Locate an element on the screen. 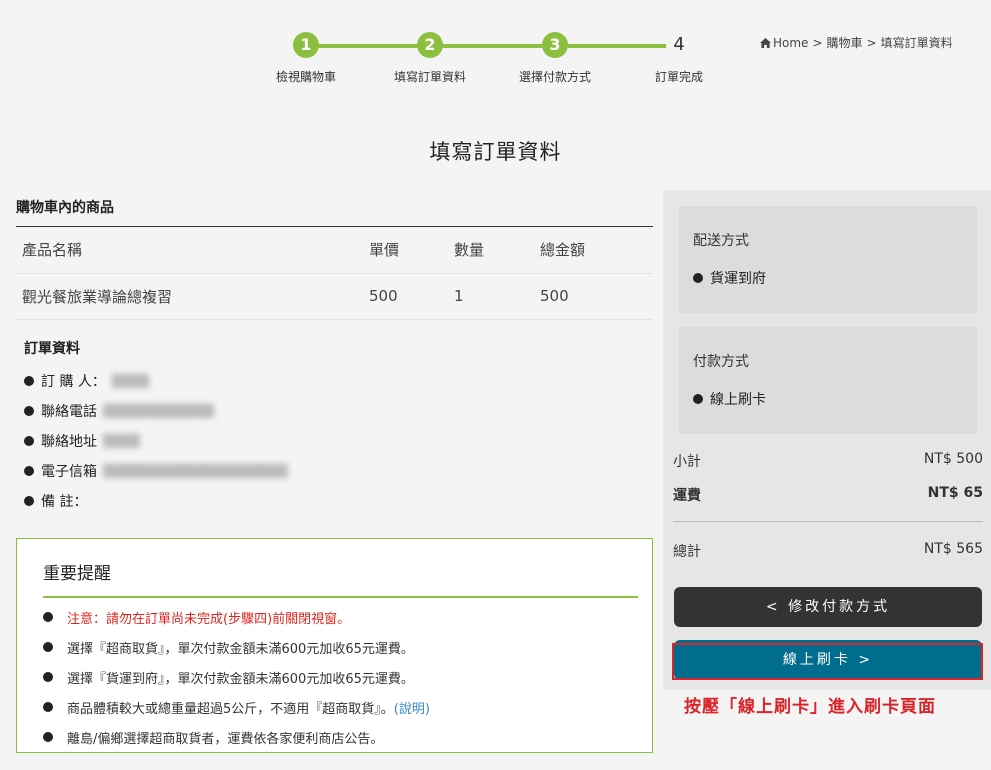  shipping-fee-row: 運費 NT$ 65 is located at coordinates (828, 495).